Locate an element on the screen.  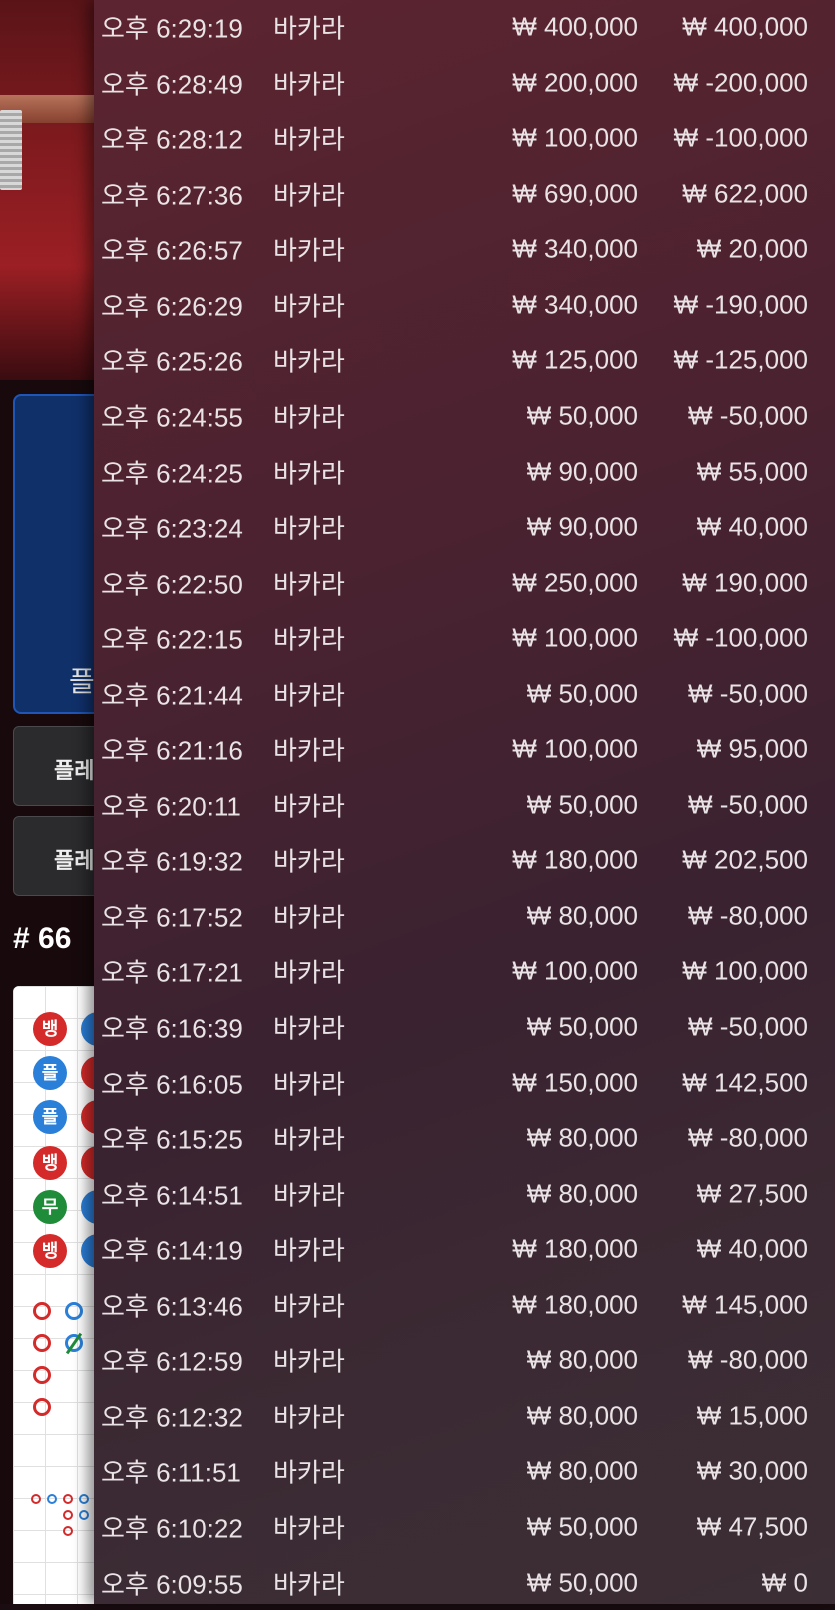
history-time: 오후 6:29:19 is located at coordinates (172, 28).